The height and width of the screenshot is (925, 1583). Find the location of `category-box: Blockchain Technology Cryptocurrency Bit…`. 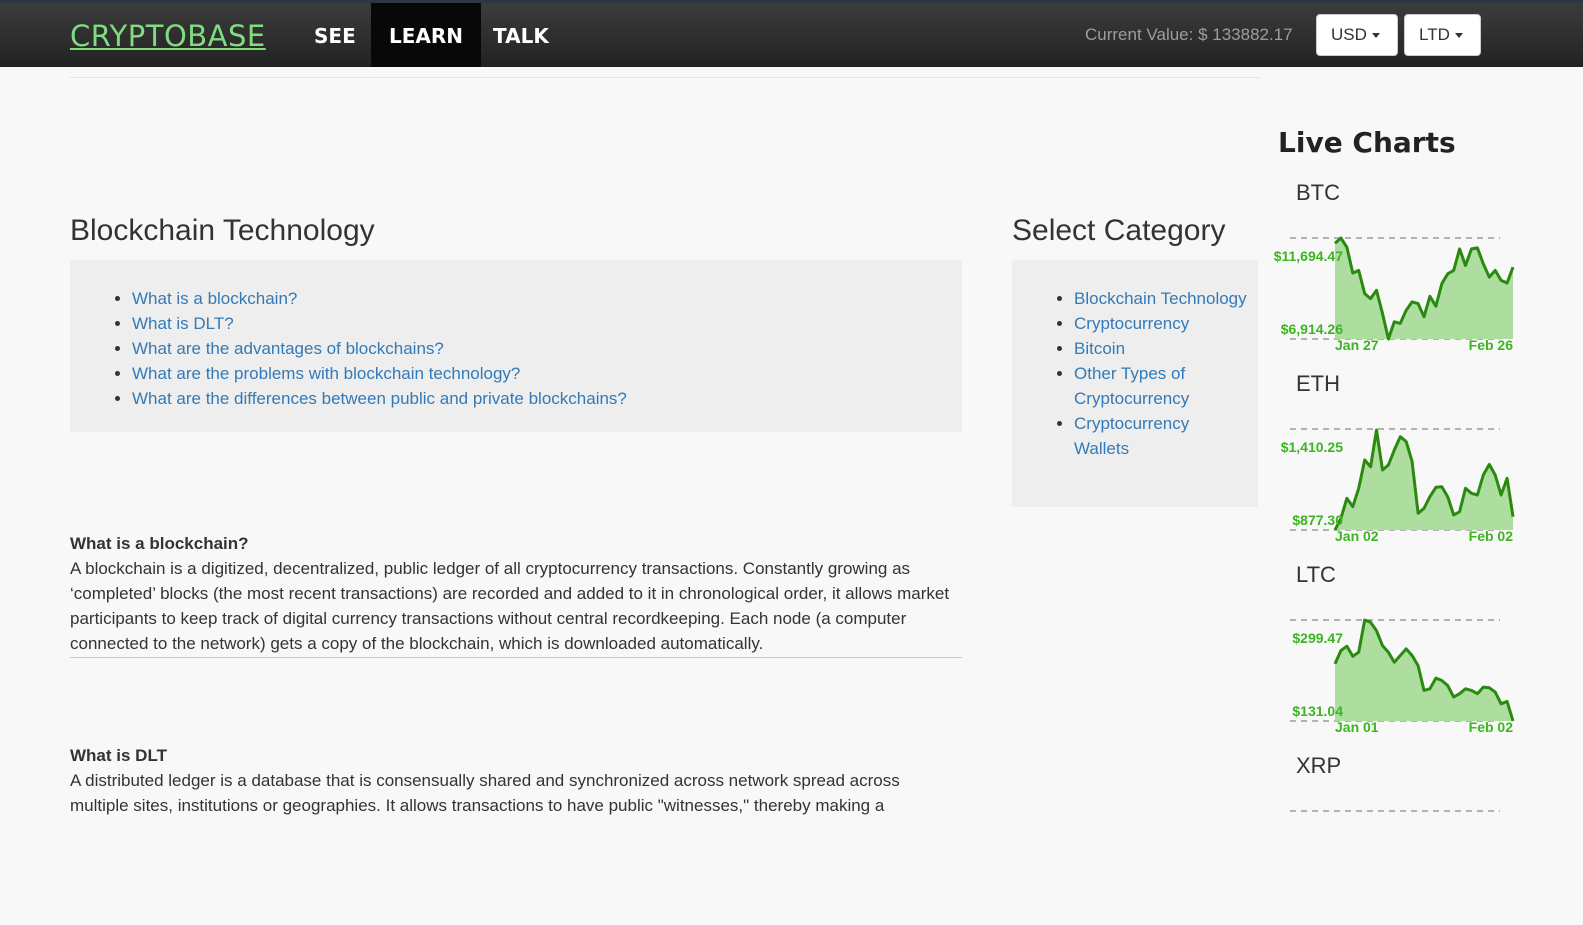

category-box: Blockchain Technology Cryptocurrency Bit… is located at coordinates (1135, 383).